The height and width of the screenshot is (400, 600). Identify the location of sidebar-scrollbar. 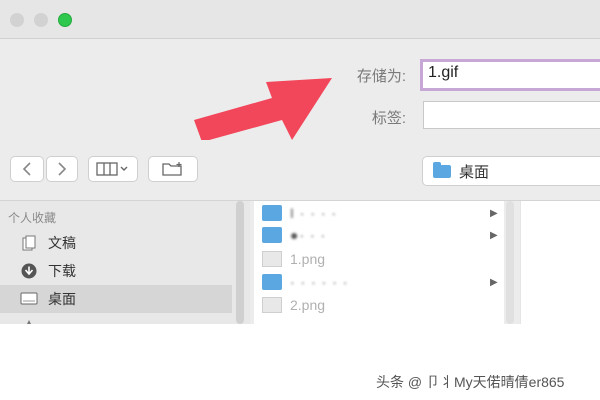
(240, 262).